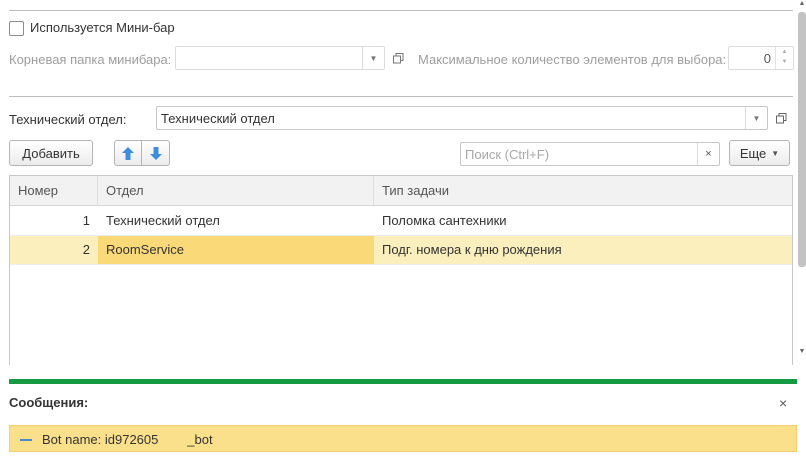 This screenshot has height=463, width=806. Describe the element at coordinates (51, 153) in the screenshot. I see `add-button: Добавить` at that location.